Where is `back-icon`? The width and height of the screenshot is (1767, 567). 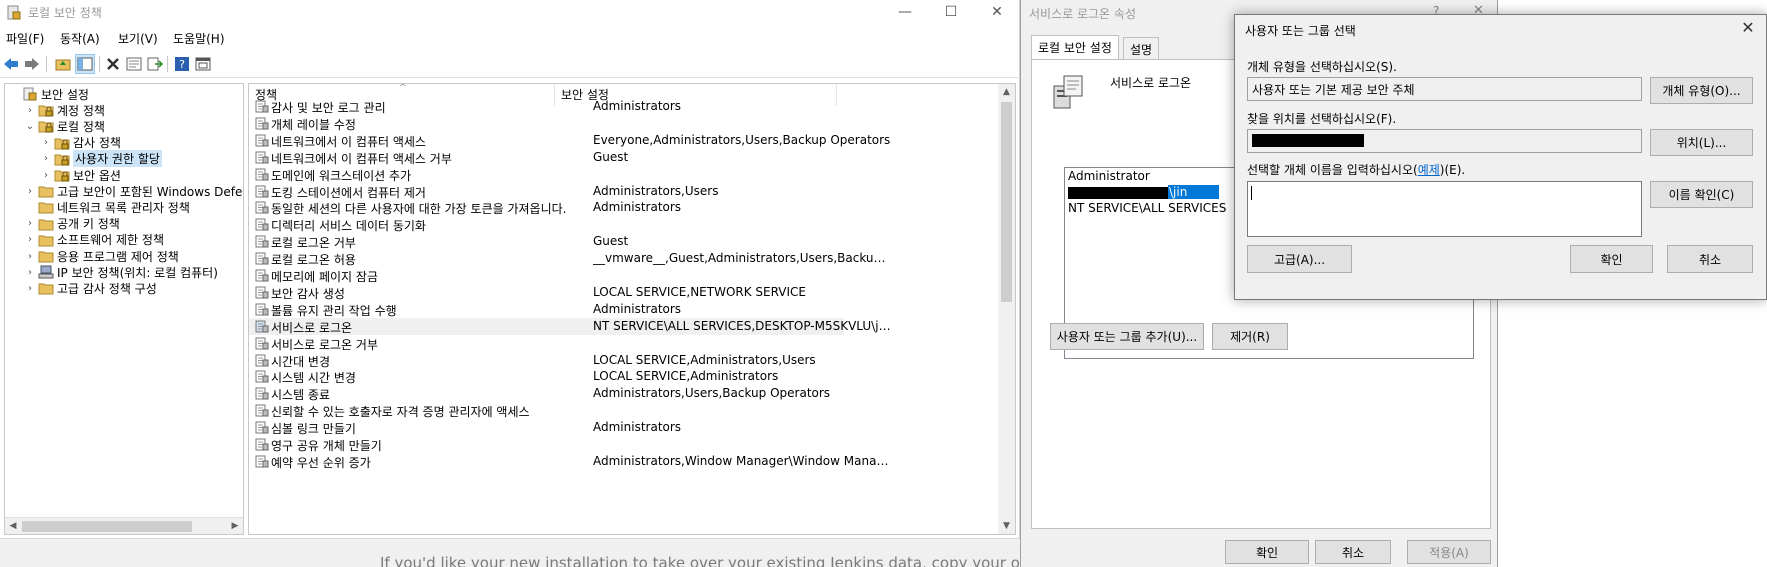
back-icon is located at coordinates (11, 64).